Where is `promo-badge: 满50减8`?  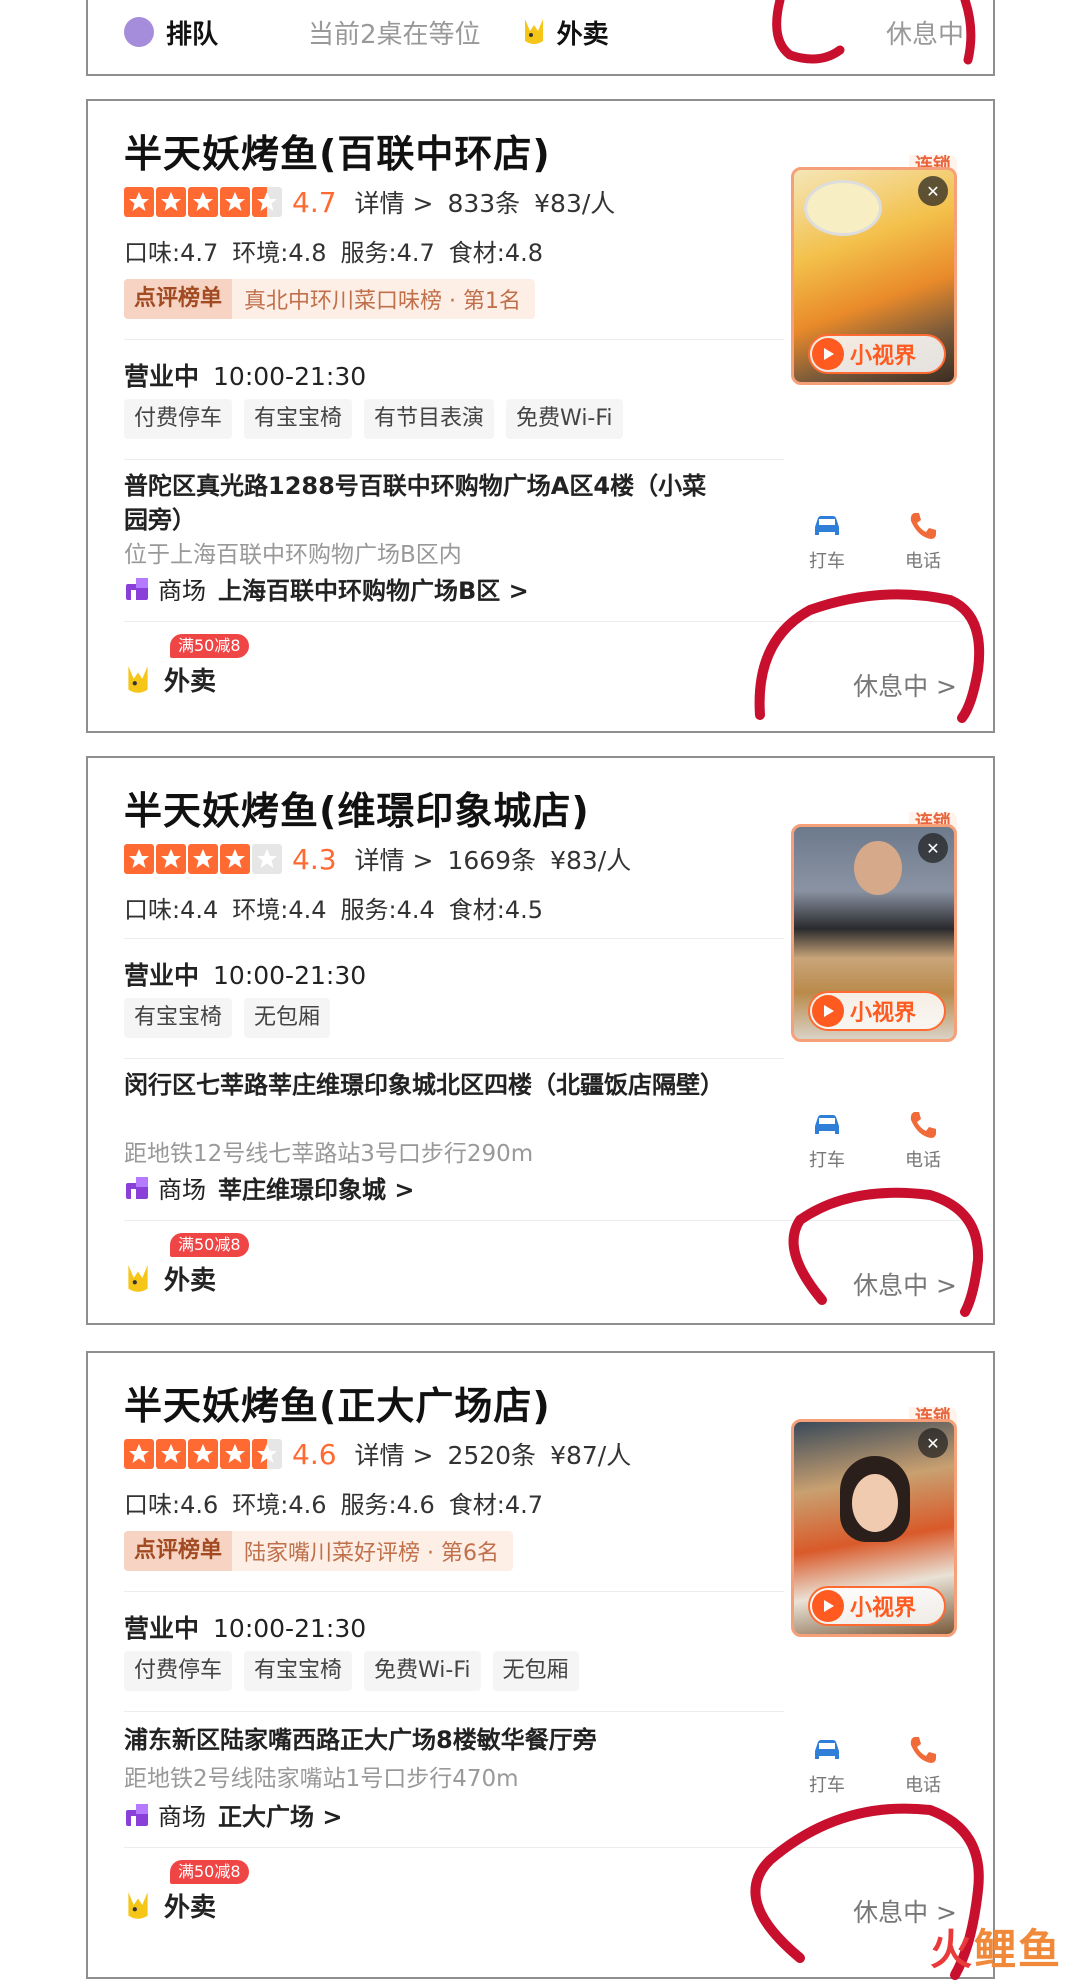
promo-badge: 满50减8 is located at coordinates (209, 646).